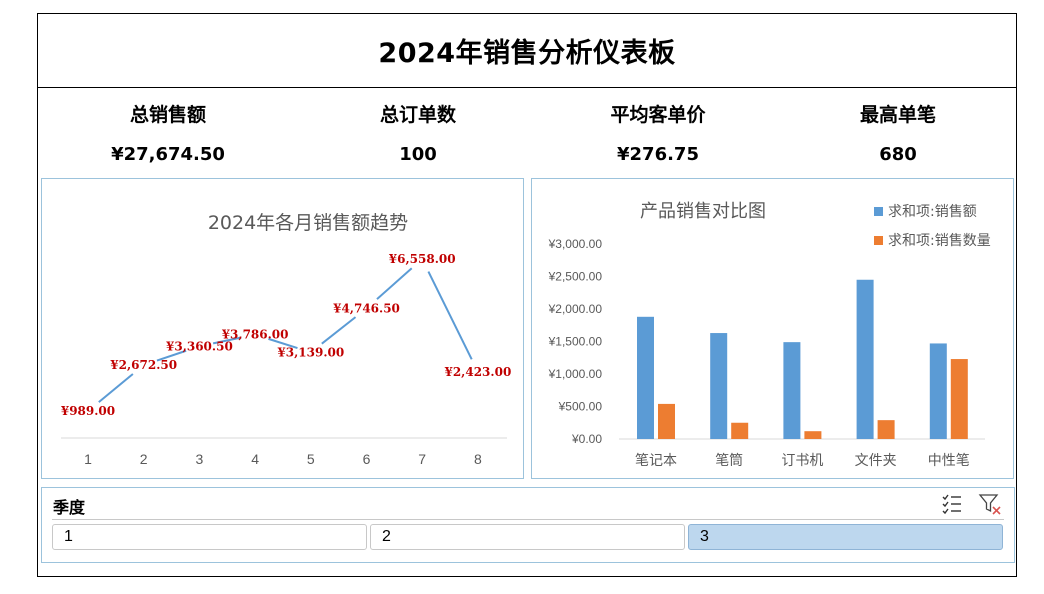 The width and height of the screenshot is (1044, 594). Describe the element at coordinates (990, 504) in the screenshot. I see `clear-filter-icon` at that location.